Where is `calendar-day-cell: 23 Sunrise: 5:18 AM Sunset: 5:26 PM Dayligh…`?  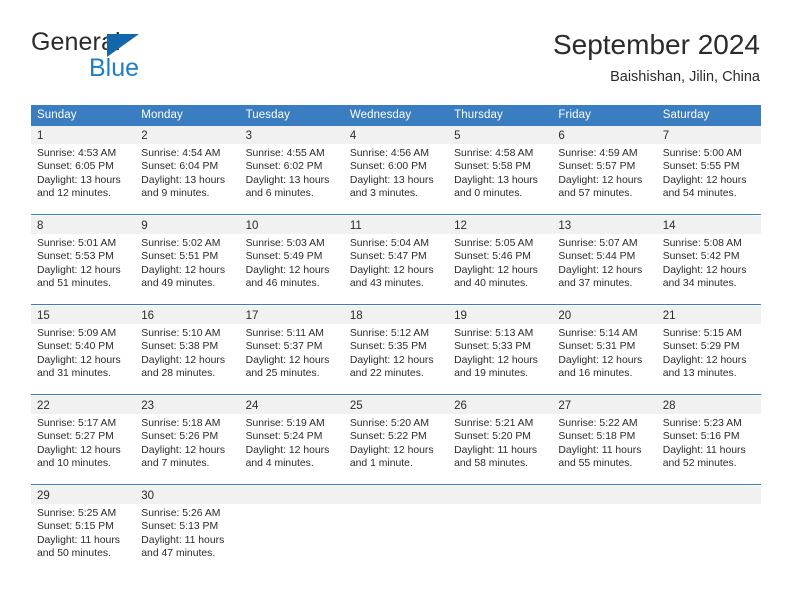 calendar-day-cell: 23 Sunrise: 5:18 AM Sunset: 5:26 PM Dayligh… is located at coordinates (187, 440).